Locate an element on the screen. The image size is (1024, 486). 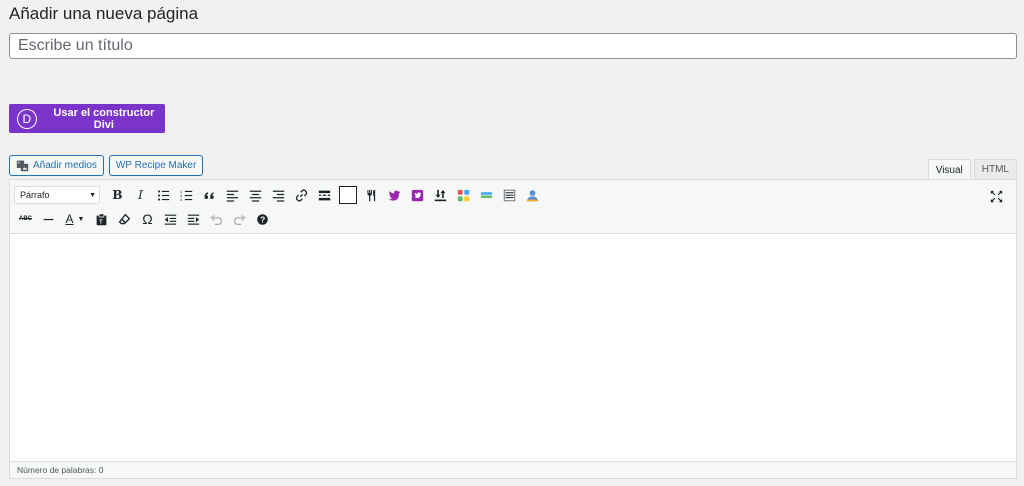
align-left-icon is located at coordinates (232, 196).